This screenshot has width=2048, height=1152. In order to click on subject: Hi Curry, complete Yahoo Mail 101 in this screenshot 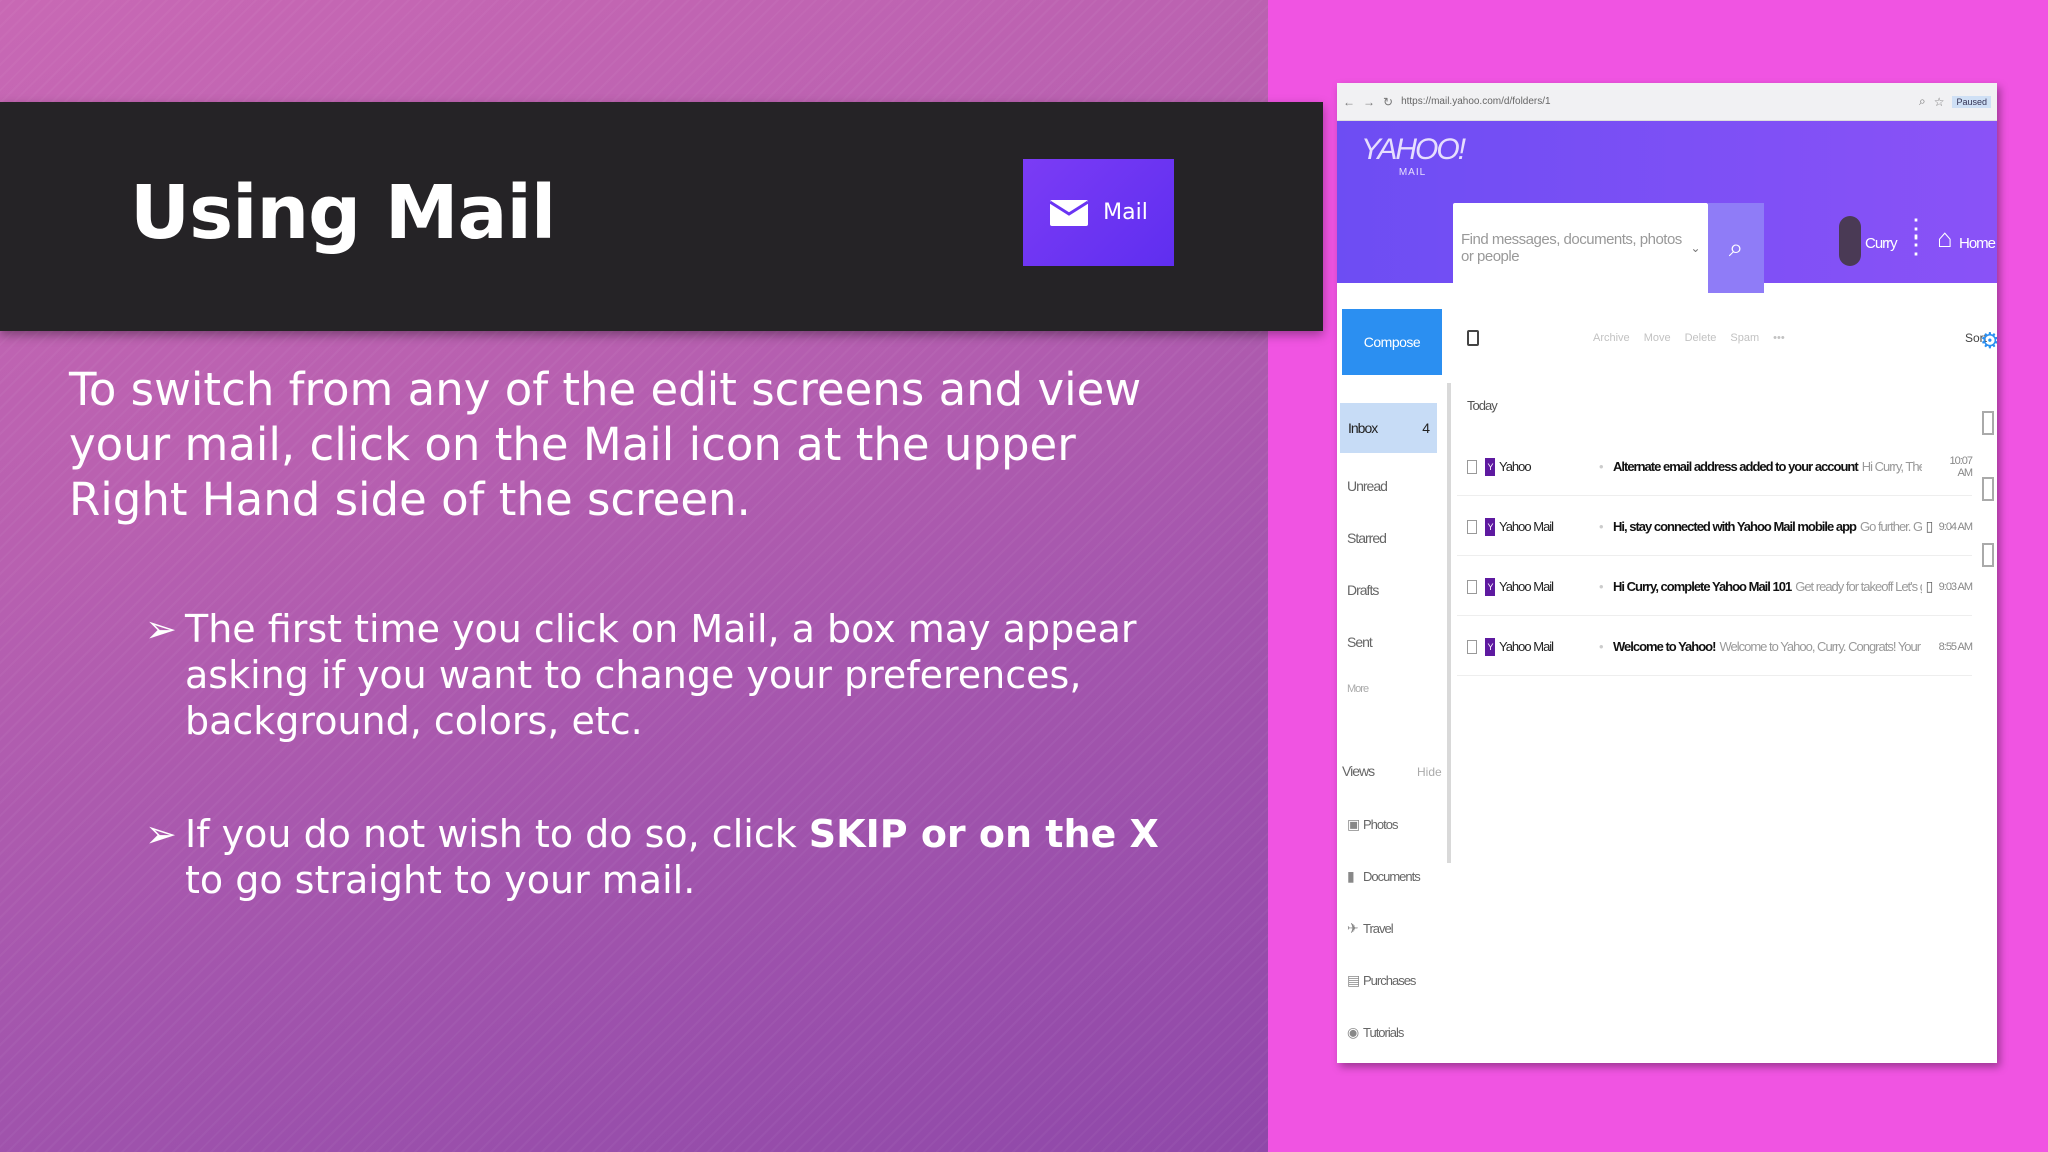, I will do `click(1702, 586)`.